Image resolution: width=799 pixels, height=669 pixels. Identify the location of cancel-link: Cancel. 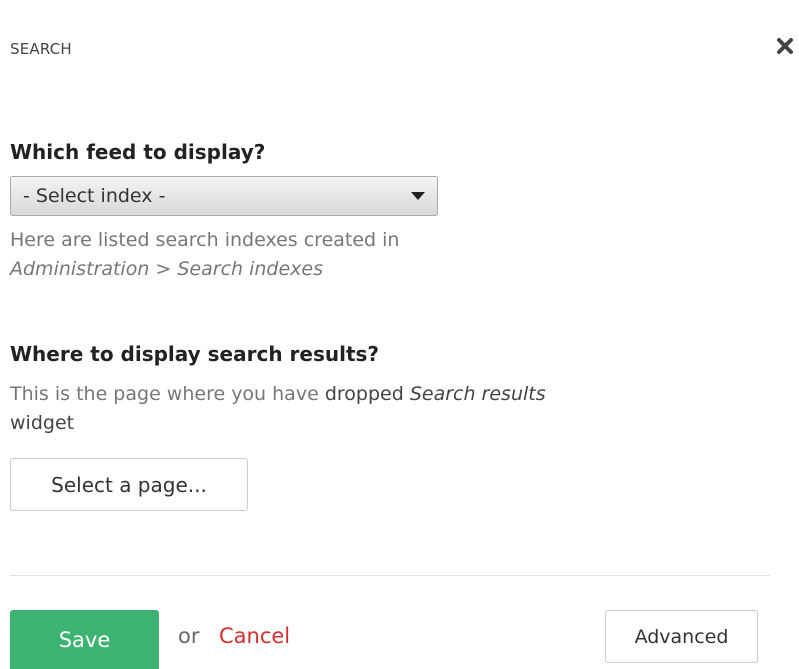
(254, 636).